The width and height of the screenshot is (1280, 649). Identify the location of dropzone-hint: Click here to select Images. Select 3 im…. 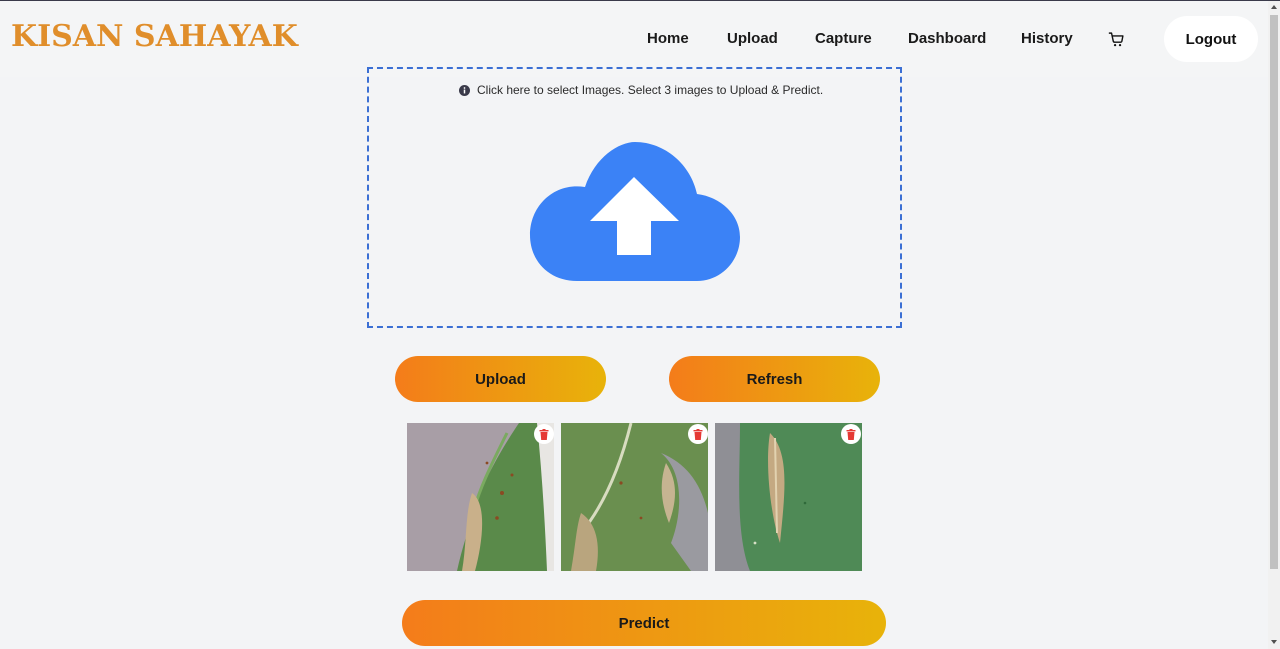
(641, 90).